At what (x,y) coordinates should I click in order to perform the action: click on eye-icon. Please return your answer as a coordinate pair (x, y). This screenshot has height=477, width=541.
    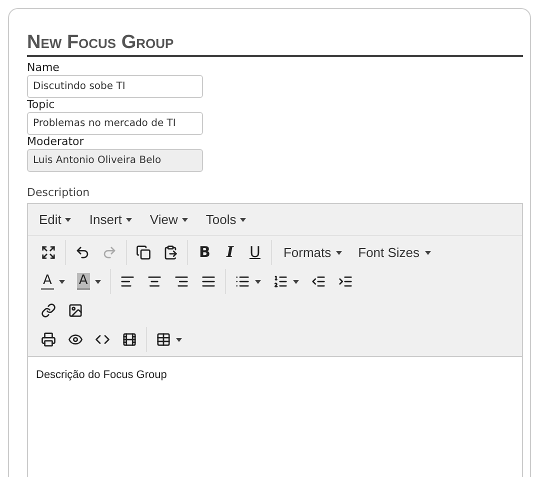
    Looking at the image, I should click on (75, 339).